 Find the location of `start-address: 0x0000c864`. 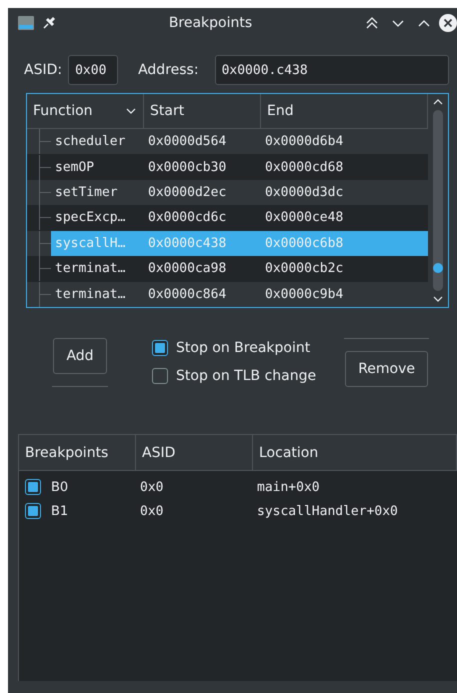

start-address: 0x0000c864 is located at coordinates (187, 294).